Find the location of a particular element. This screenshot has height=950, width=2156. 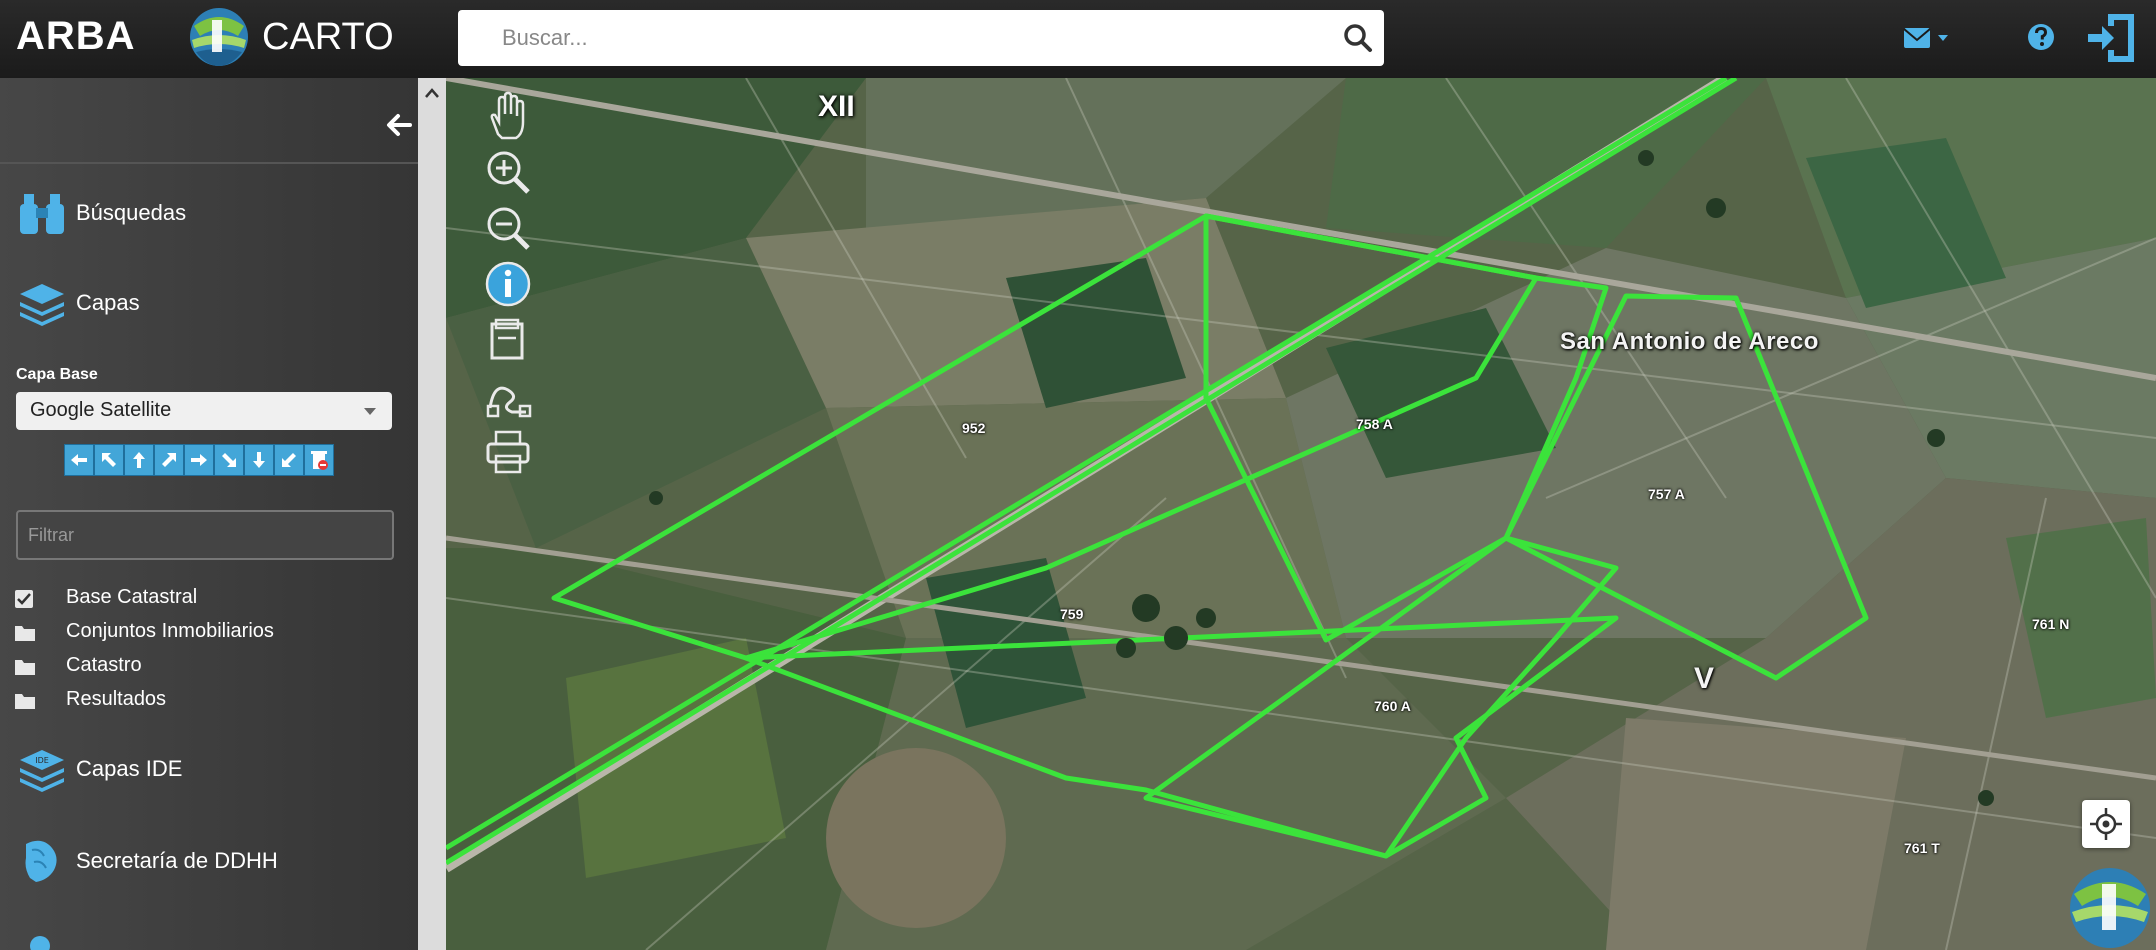

print-icon is located at coordinates (508, 452).